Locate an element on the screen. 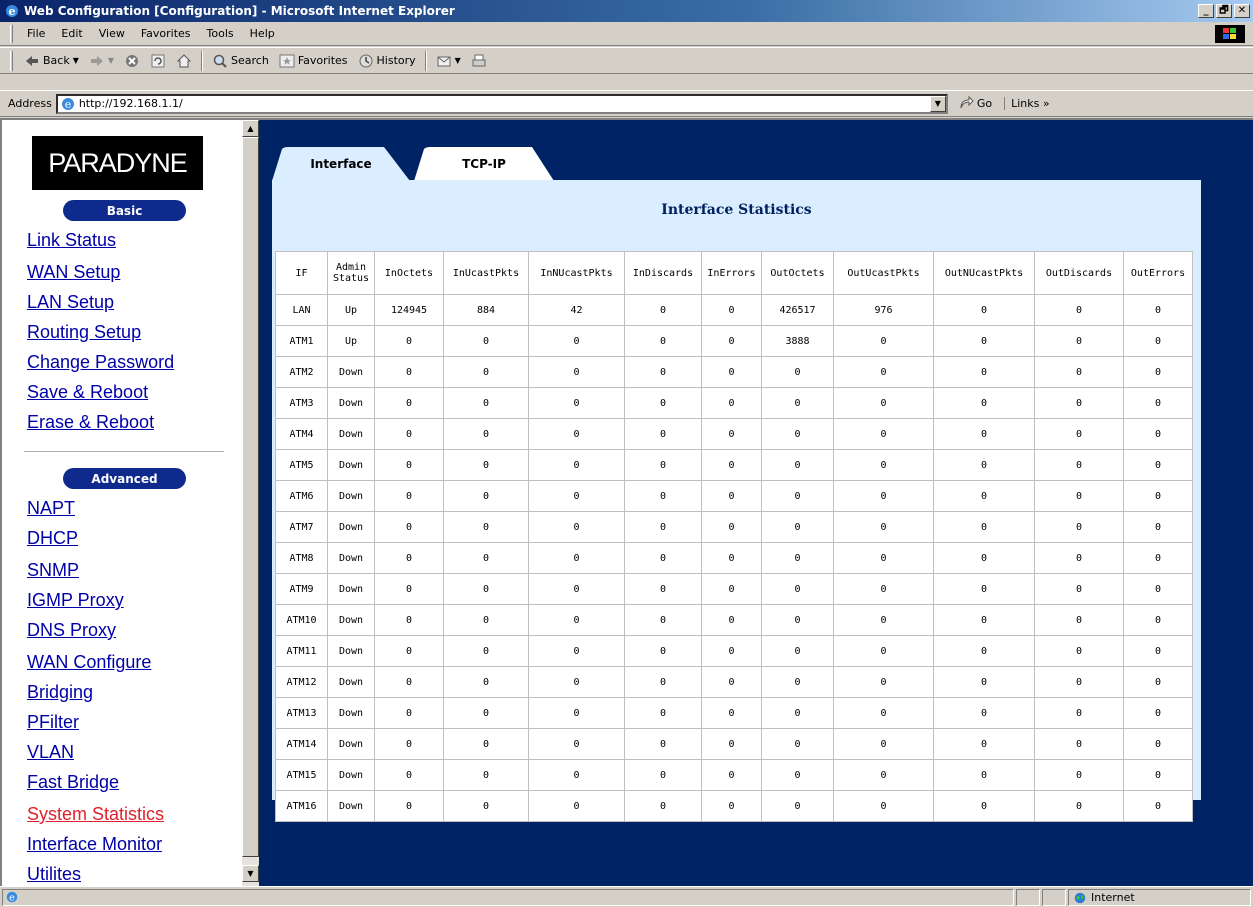 The height and width of the screenshot is (907, 1253). sidebar-item-link-status: Link Status is located at coordinates (71, 240).